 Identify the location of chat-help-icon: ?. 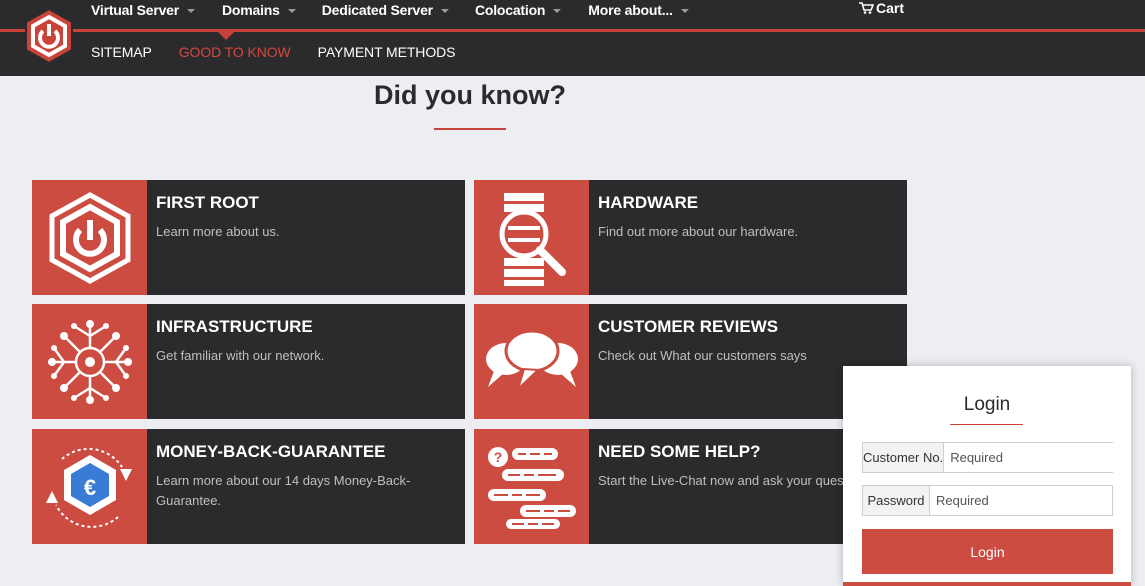
(531, 487).